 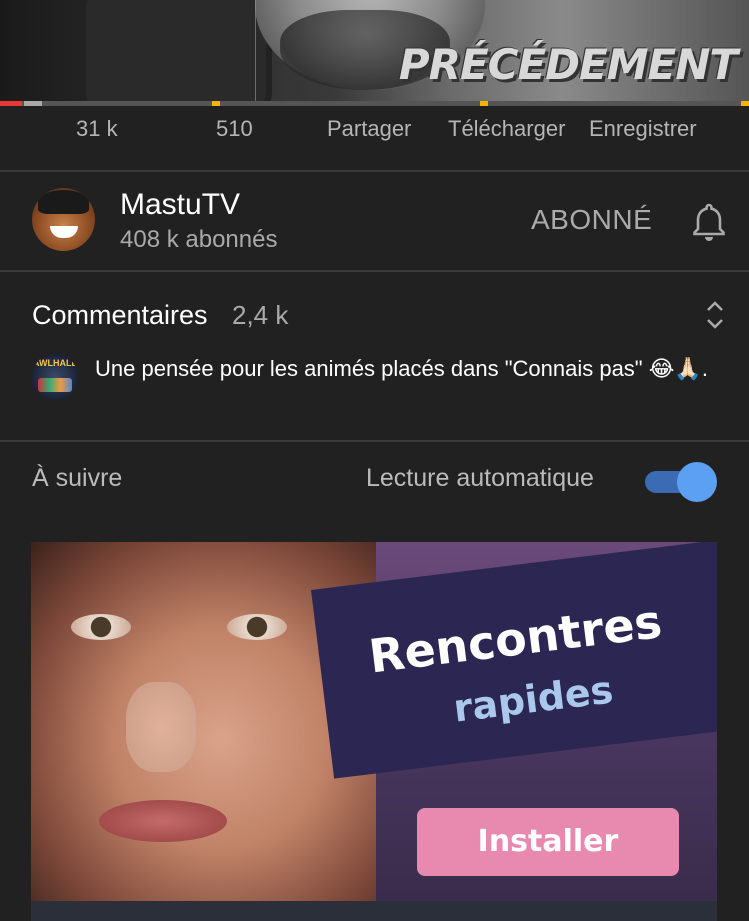 What do you see at coordinates (64, 232) in the screenshot?
I see `avatar-smile` at bounding box center [64, 232].